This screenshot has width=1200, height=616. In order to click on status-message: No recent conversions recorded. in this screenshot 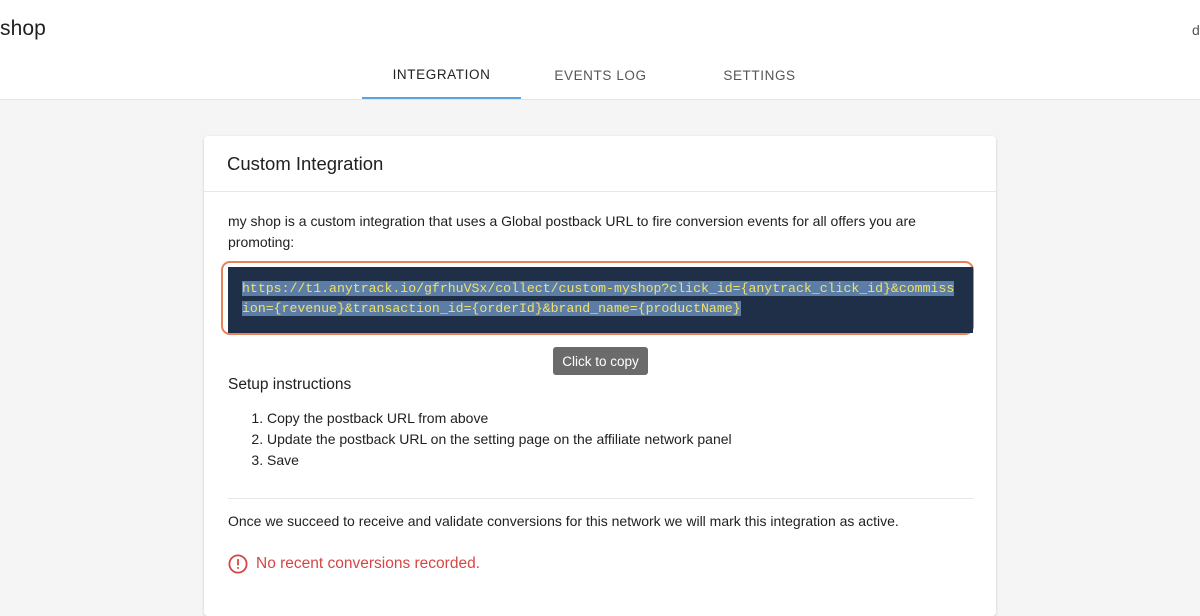, I will do `click(368, 563)`.